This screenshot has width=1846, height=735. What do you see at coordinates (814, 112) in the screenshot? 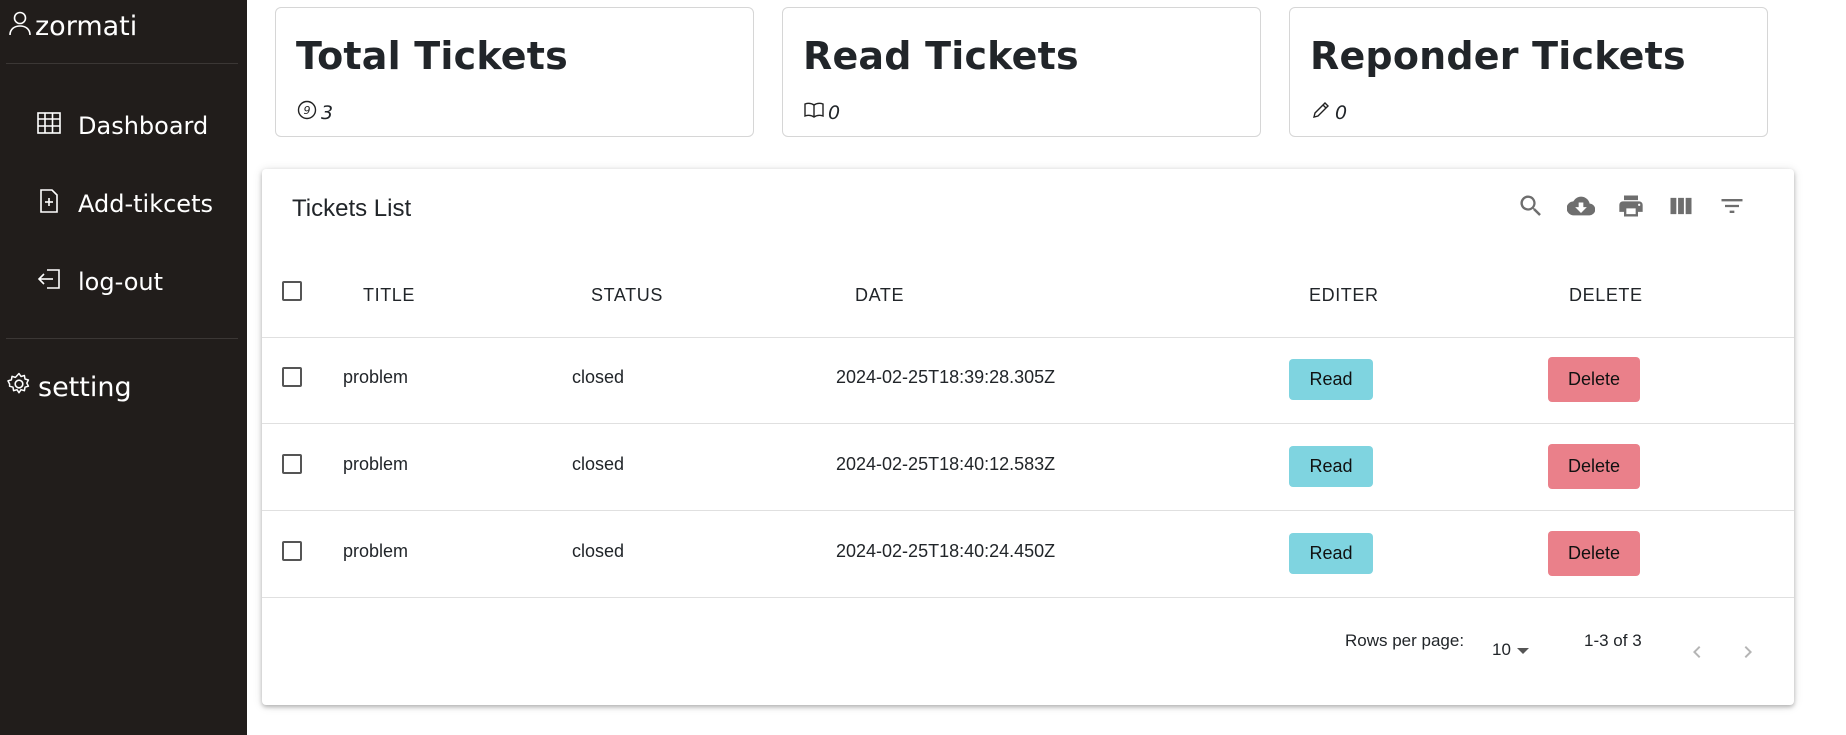
I see `book-icon` at bounding box center [814, 112].